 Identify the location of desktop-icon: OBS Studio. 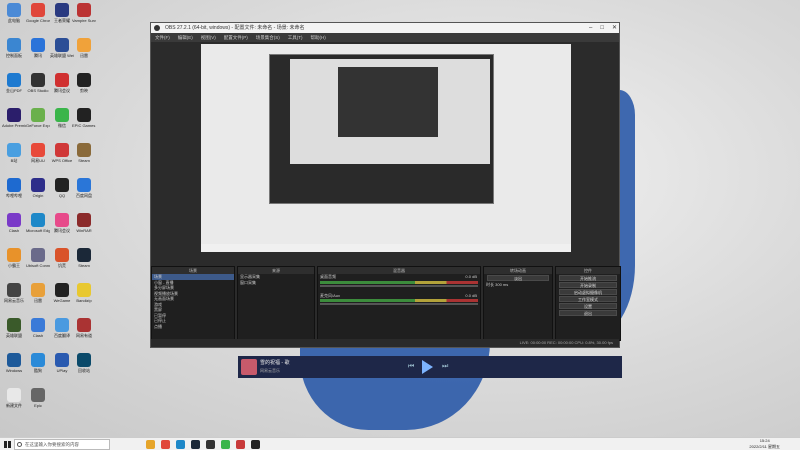
(38, 83).